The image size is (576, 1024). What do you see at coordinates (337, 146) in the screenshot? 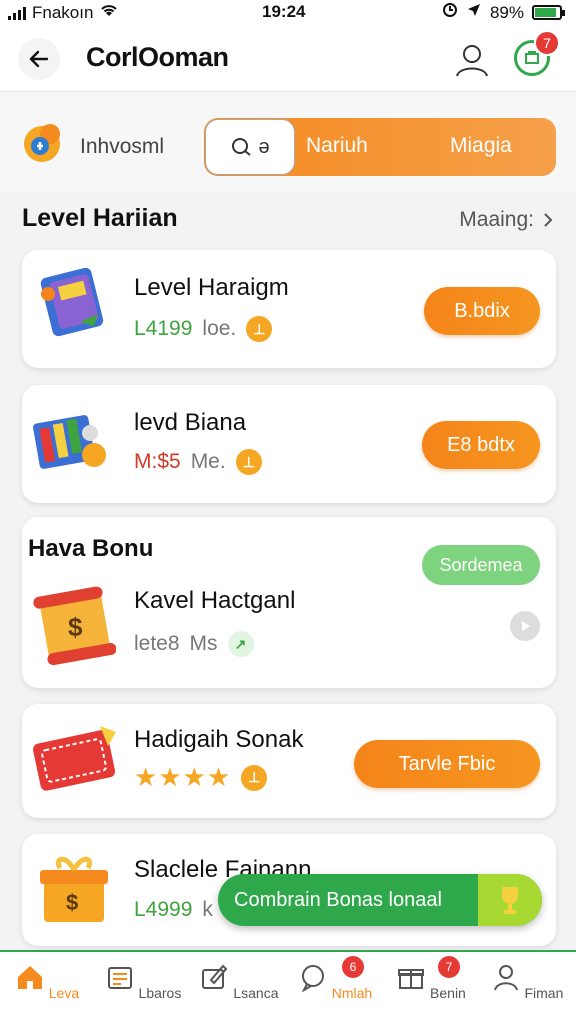
I see `tab-nariuh: Nariuh` at bounding box center [337, 146].